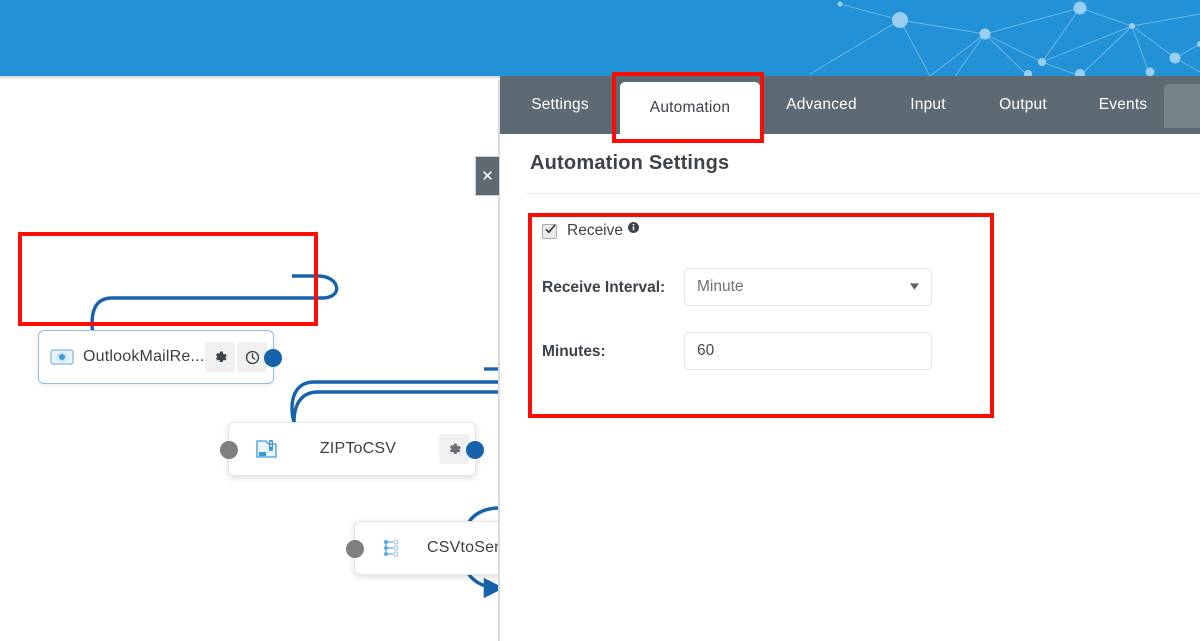  What do you see at coordinates (252, 357) in the screenshot?
I see `clock-icon` at bounding box center [252, 357].